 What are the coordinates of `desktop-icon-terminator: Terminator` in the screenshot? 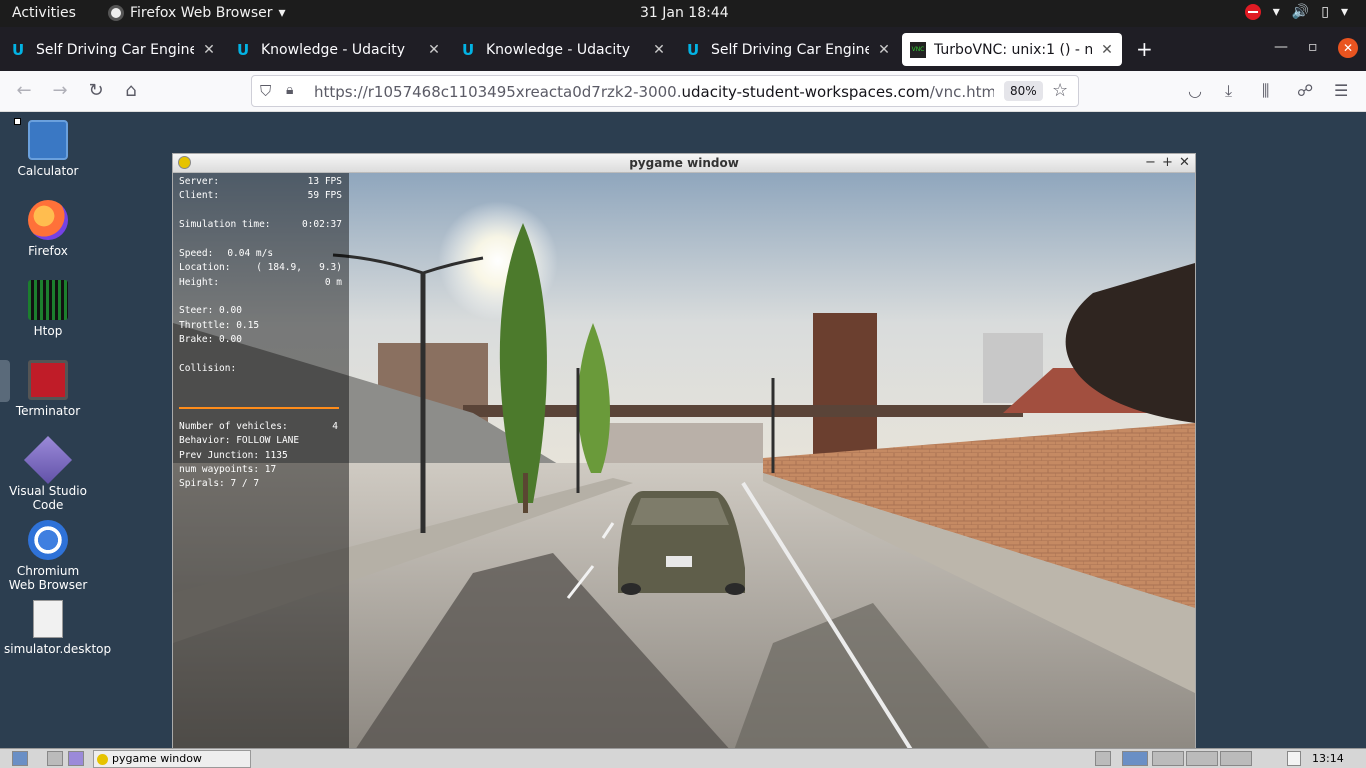 It's located at (48, 389).